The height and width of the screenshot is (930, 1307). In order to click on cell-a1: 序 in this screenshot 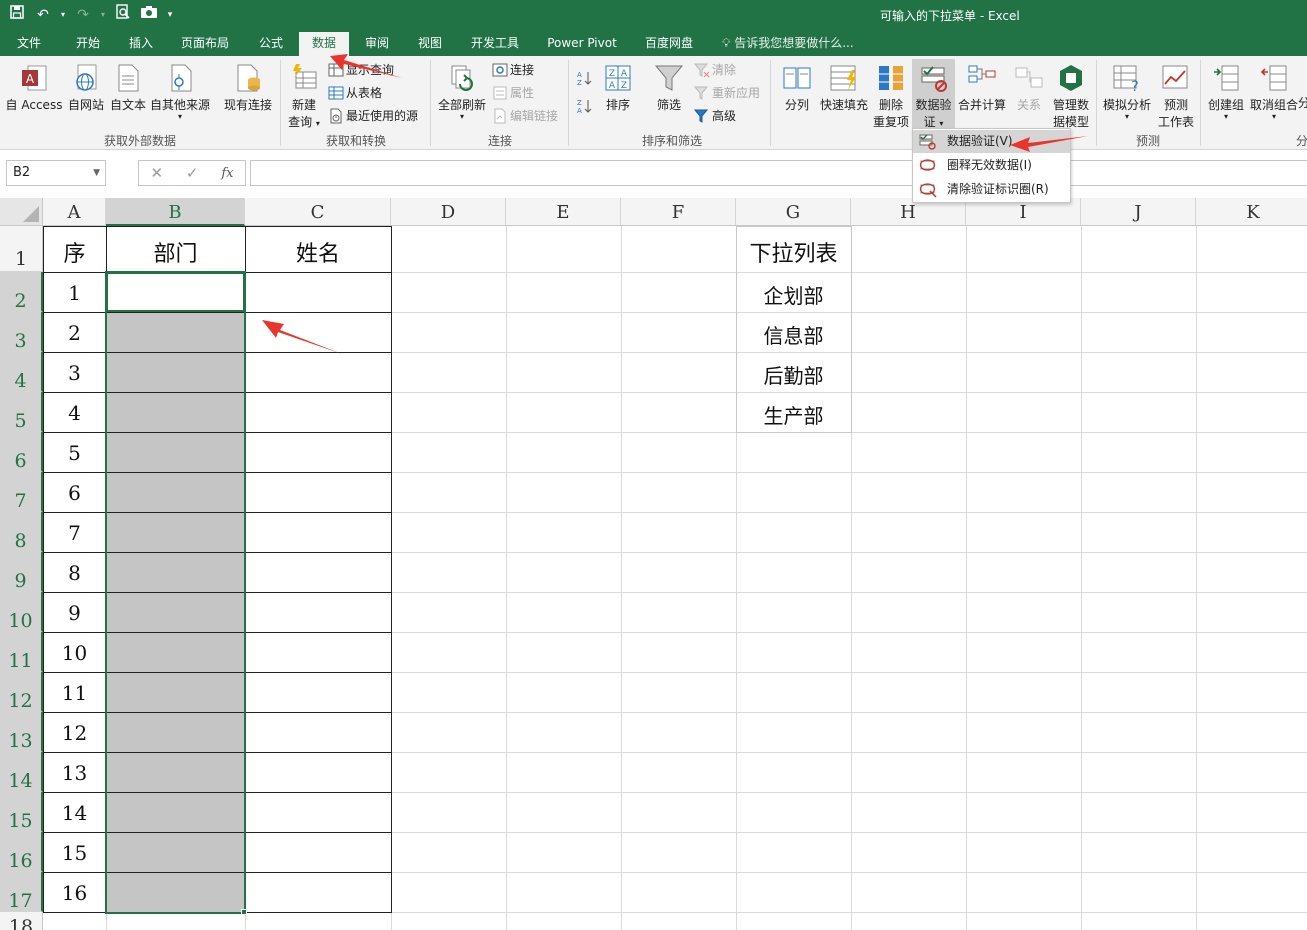, I will do `click(74, 252)`.